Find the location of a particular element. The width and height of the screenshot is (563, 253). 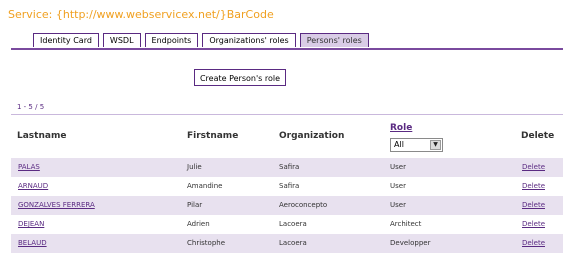

firstname-cell: Amandine is located at coordinates (205, 186).